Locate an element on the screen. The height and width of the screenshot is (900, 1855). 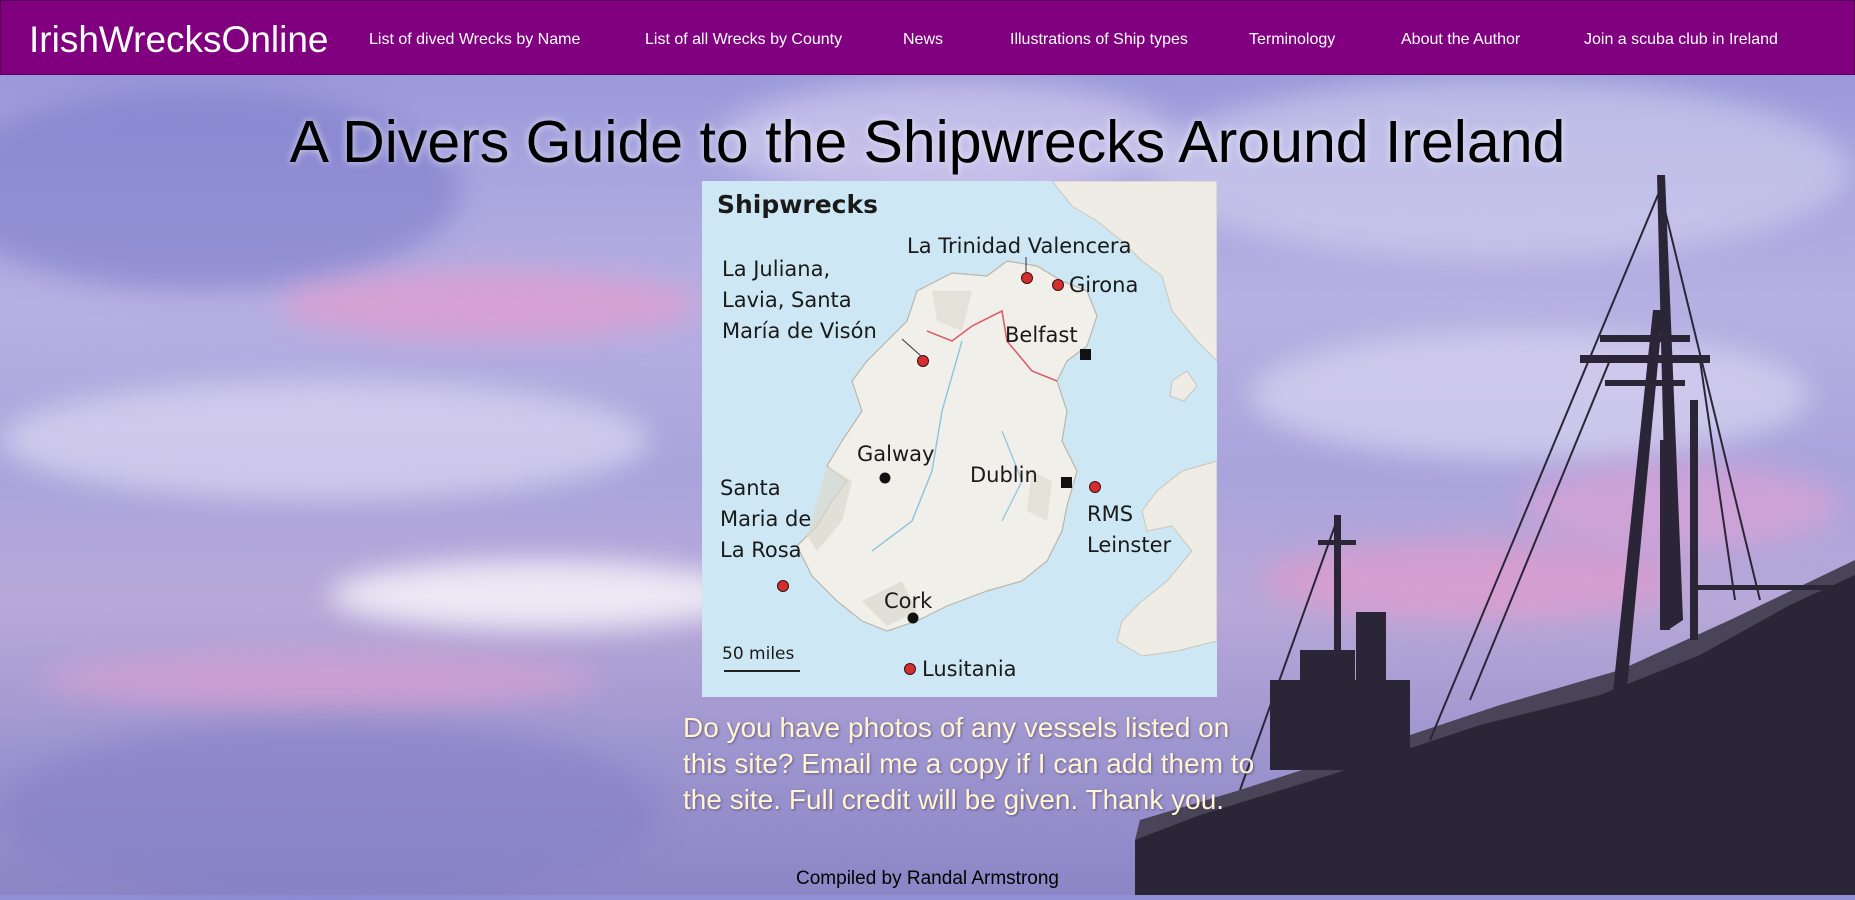
wreck-marker-lusitania is located at coordinates (910, 669).